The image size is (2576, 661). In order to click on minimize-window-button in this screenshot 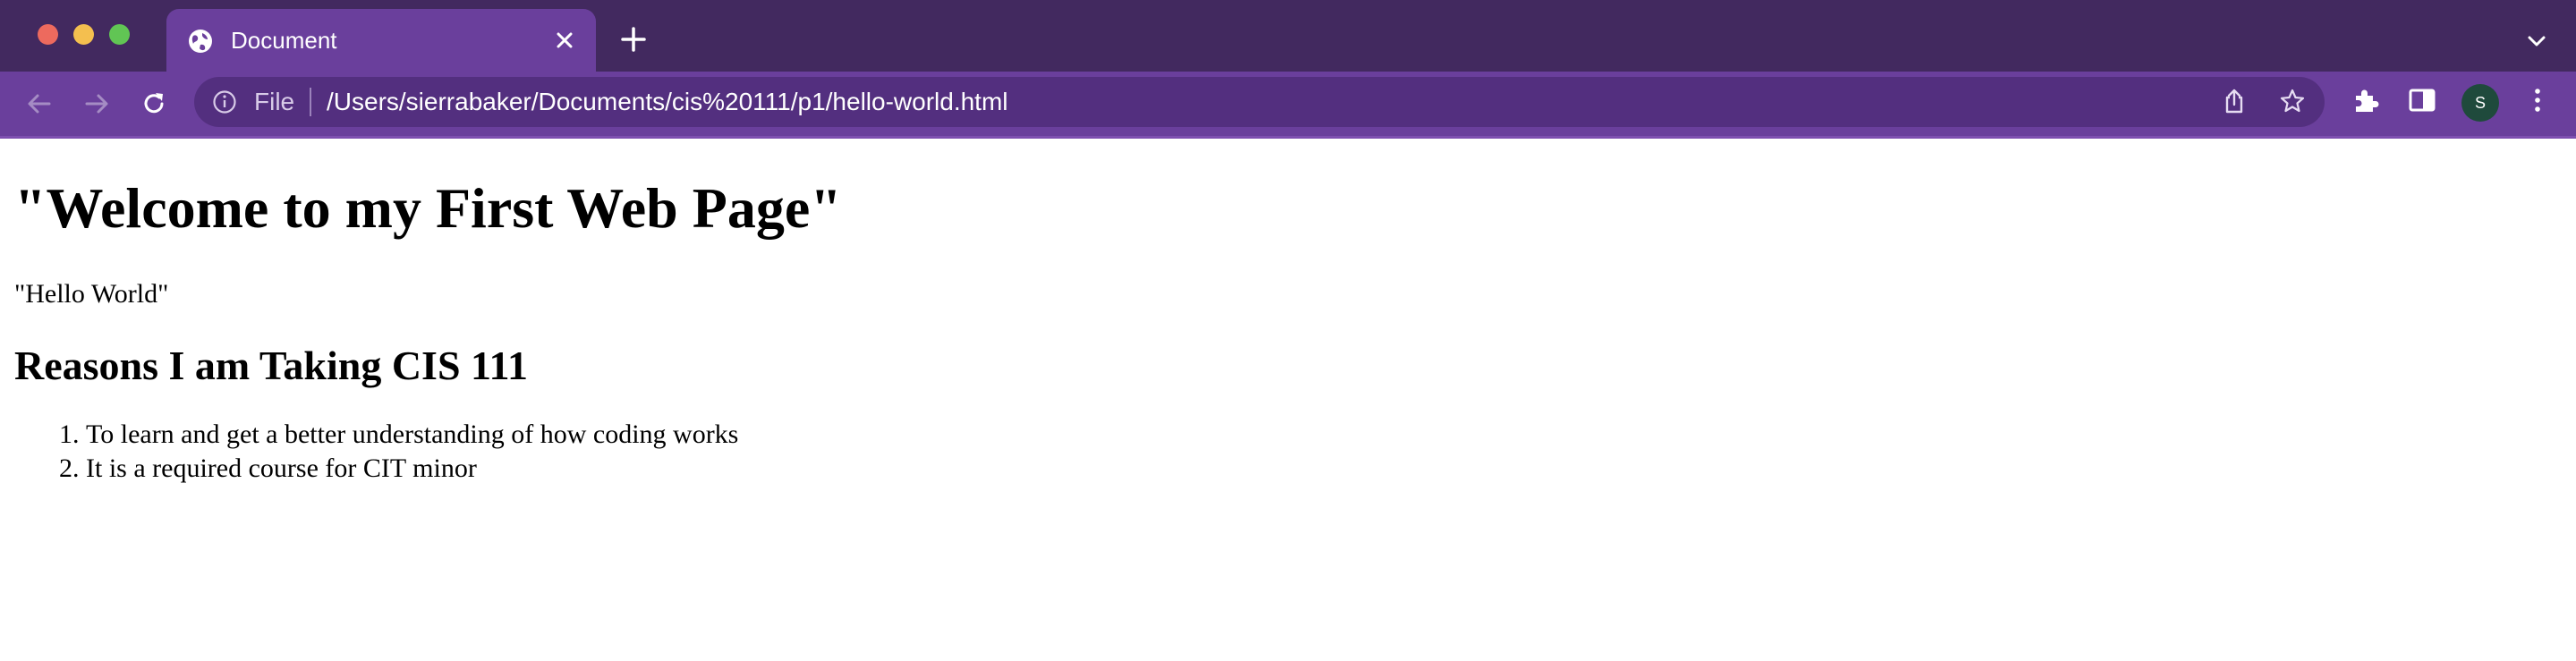, I will do `click(83, 34)`.